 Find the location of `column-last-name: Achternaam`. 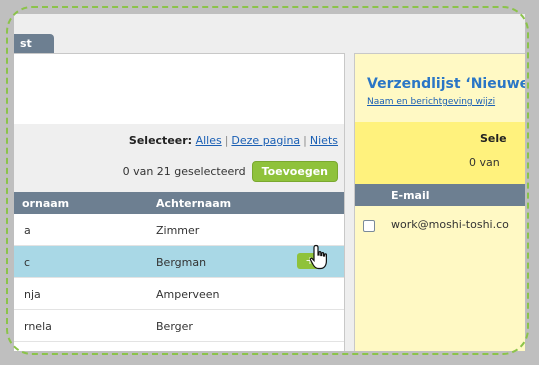

column-last-name: Achternaam is located at coordinates (193, 203).